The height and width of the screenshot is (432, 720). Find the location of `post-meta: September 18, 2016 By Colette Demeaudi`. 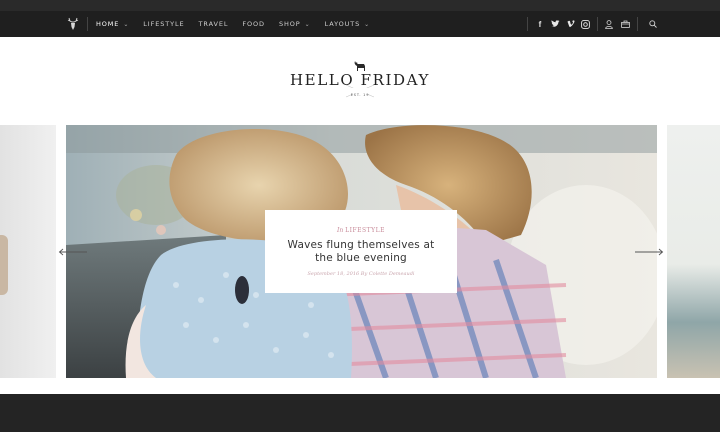

post-meta: September 18, 2016 By Colette Demeaudi is located at coordinates (361, 274).